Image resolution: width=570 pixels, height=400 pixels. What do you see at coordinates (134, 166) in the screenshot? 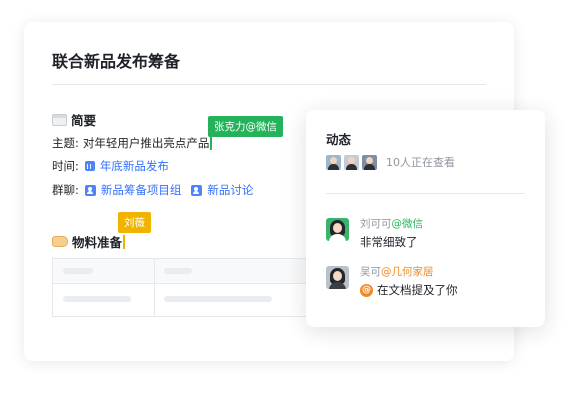
I see `calendar-link-text: 年底新品发布` at bounding box center [134, 166].